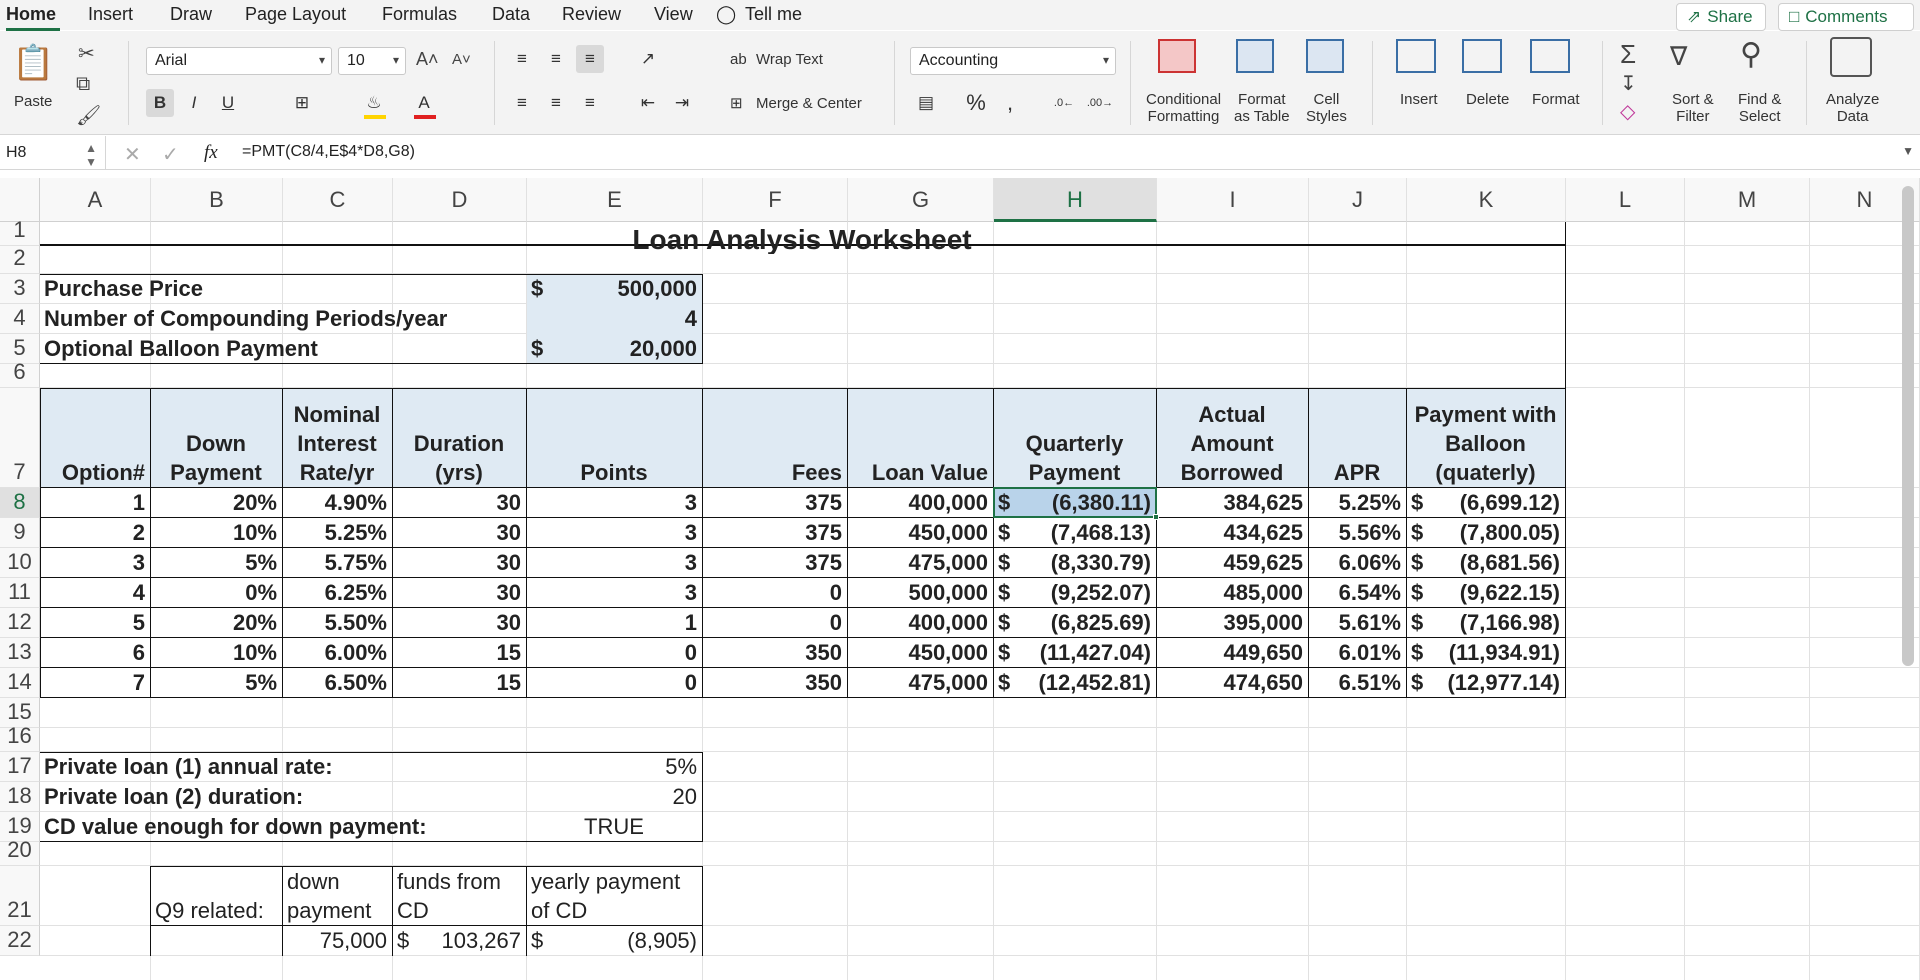 The image size is (1920, 980). Describe the element at coordinates (1628, 54) in the screenshot. I see `autosum-icon: Σ` at that location.